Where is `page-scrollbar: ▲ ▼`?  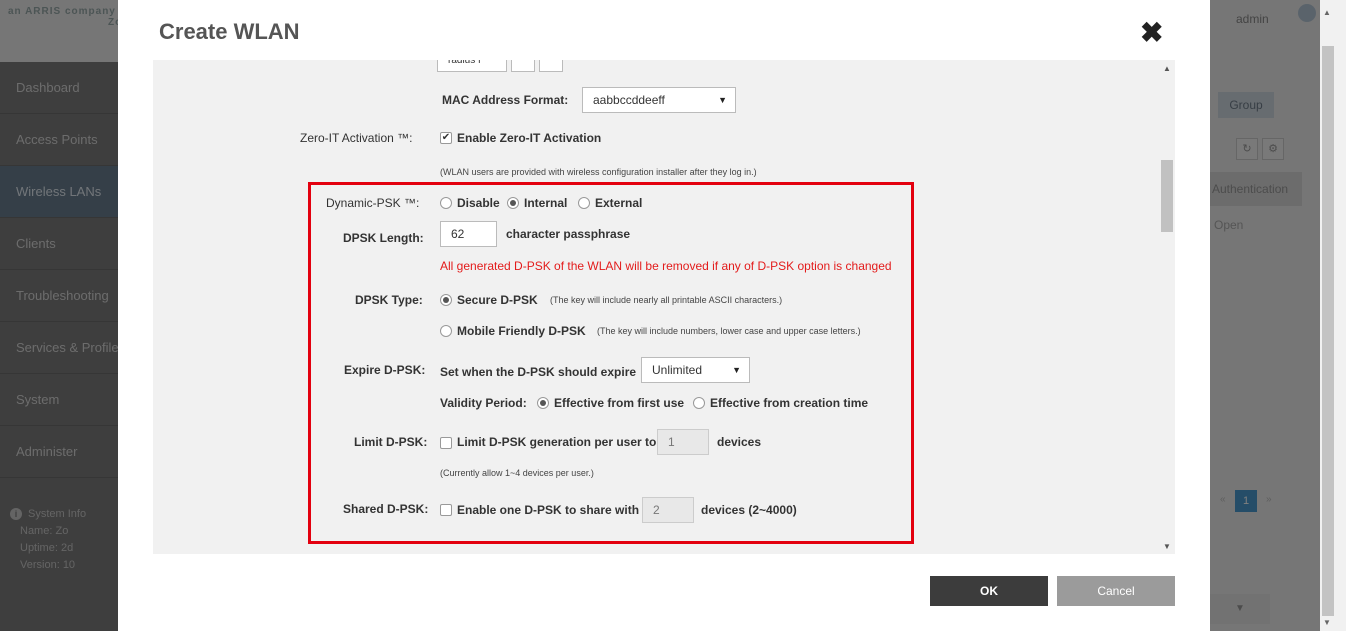
page-scrollbar: ▲ ▼ is located at coordinates (1333, 315).